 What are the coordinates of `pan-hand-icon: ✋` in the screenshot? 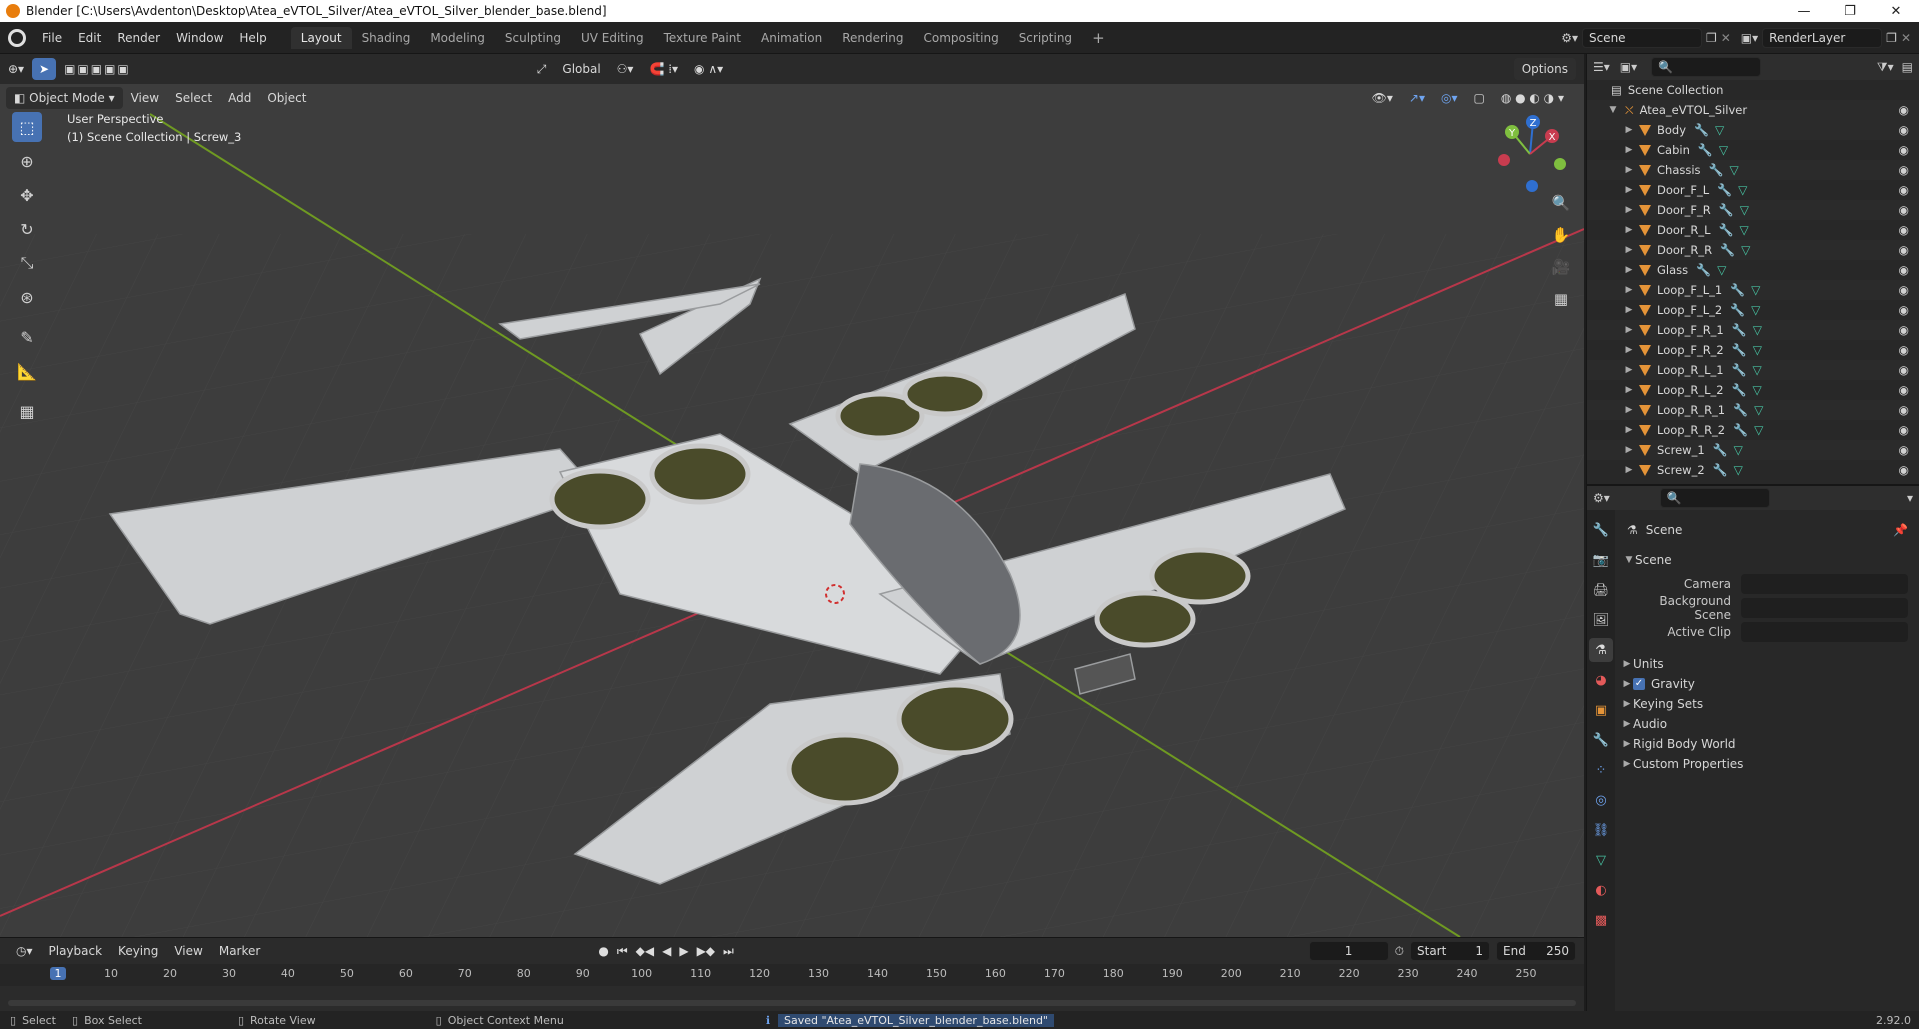 It's located at (1561, 235).